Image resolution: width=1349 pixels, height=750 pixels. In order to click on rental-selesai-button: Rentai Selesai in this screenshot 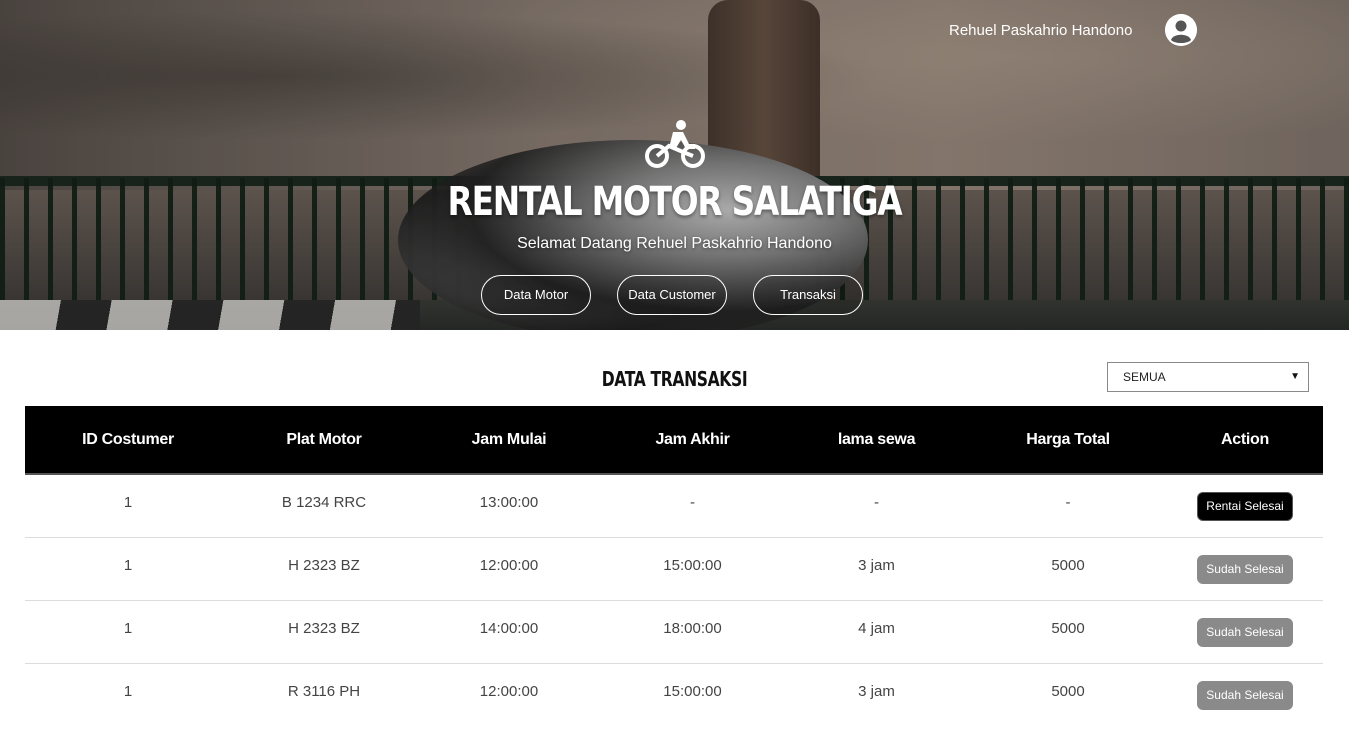, I will do `click(1245, 506)`.